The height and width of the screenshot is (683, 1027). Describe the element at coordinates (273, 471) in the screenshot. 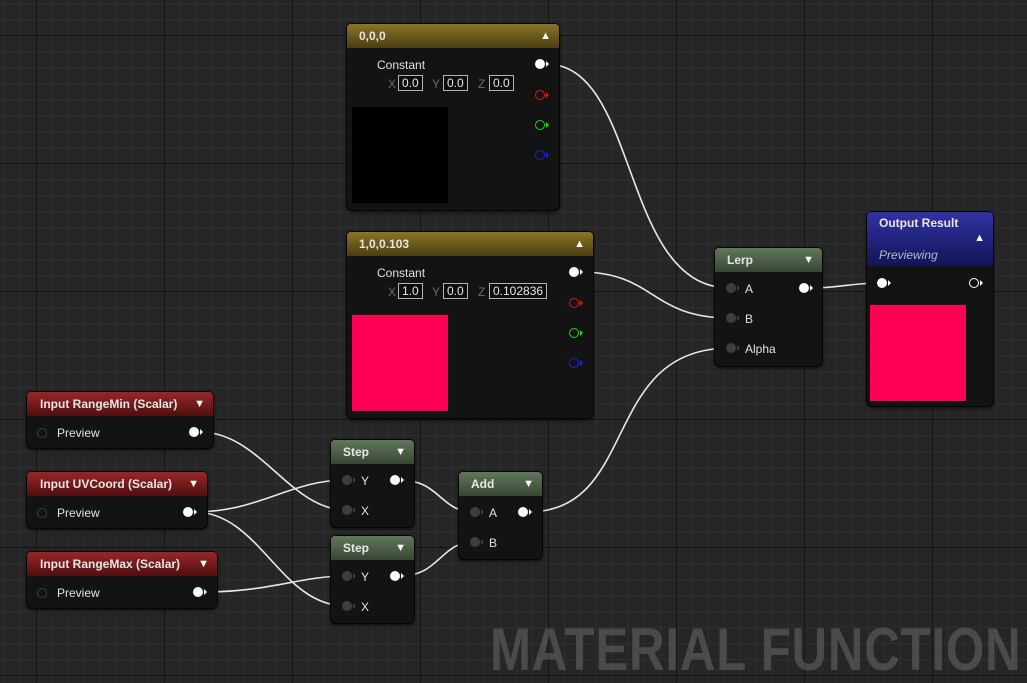

I see `wire-rangemin-to-step1-x` at that location.